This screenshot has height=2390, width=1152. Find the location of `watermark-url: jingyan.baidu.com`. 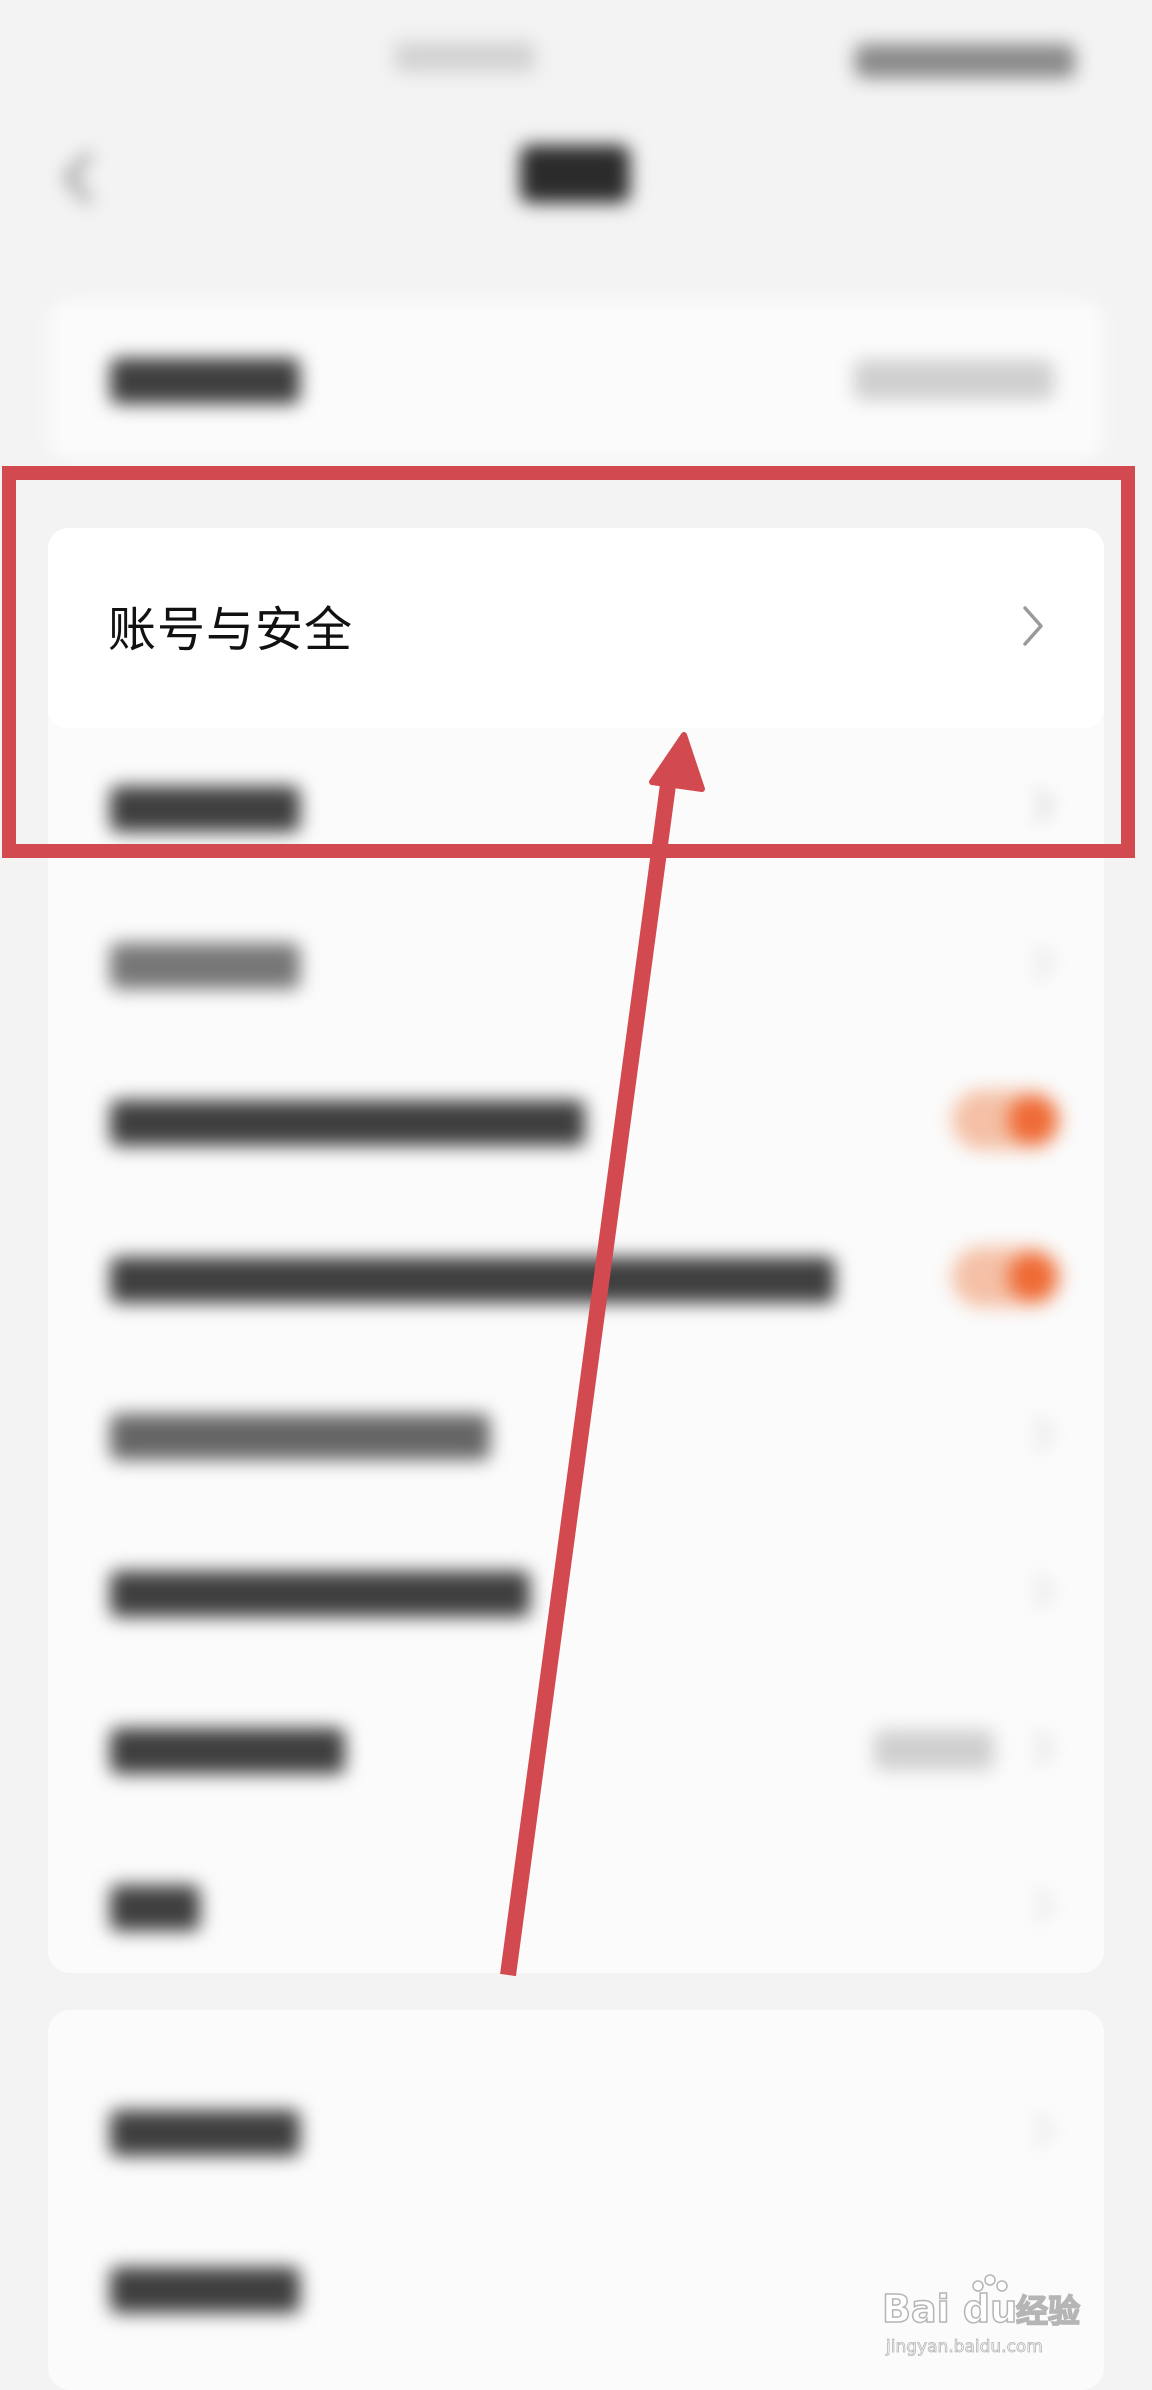

watermark-url: jingyan.baidu.com is located at coordinates (964, 2347).